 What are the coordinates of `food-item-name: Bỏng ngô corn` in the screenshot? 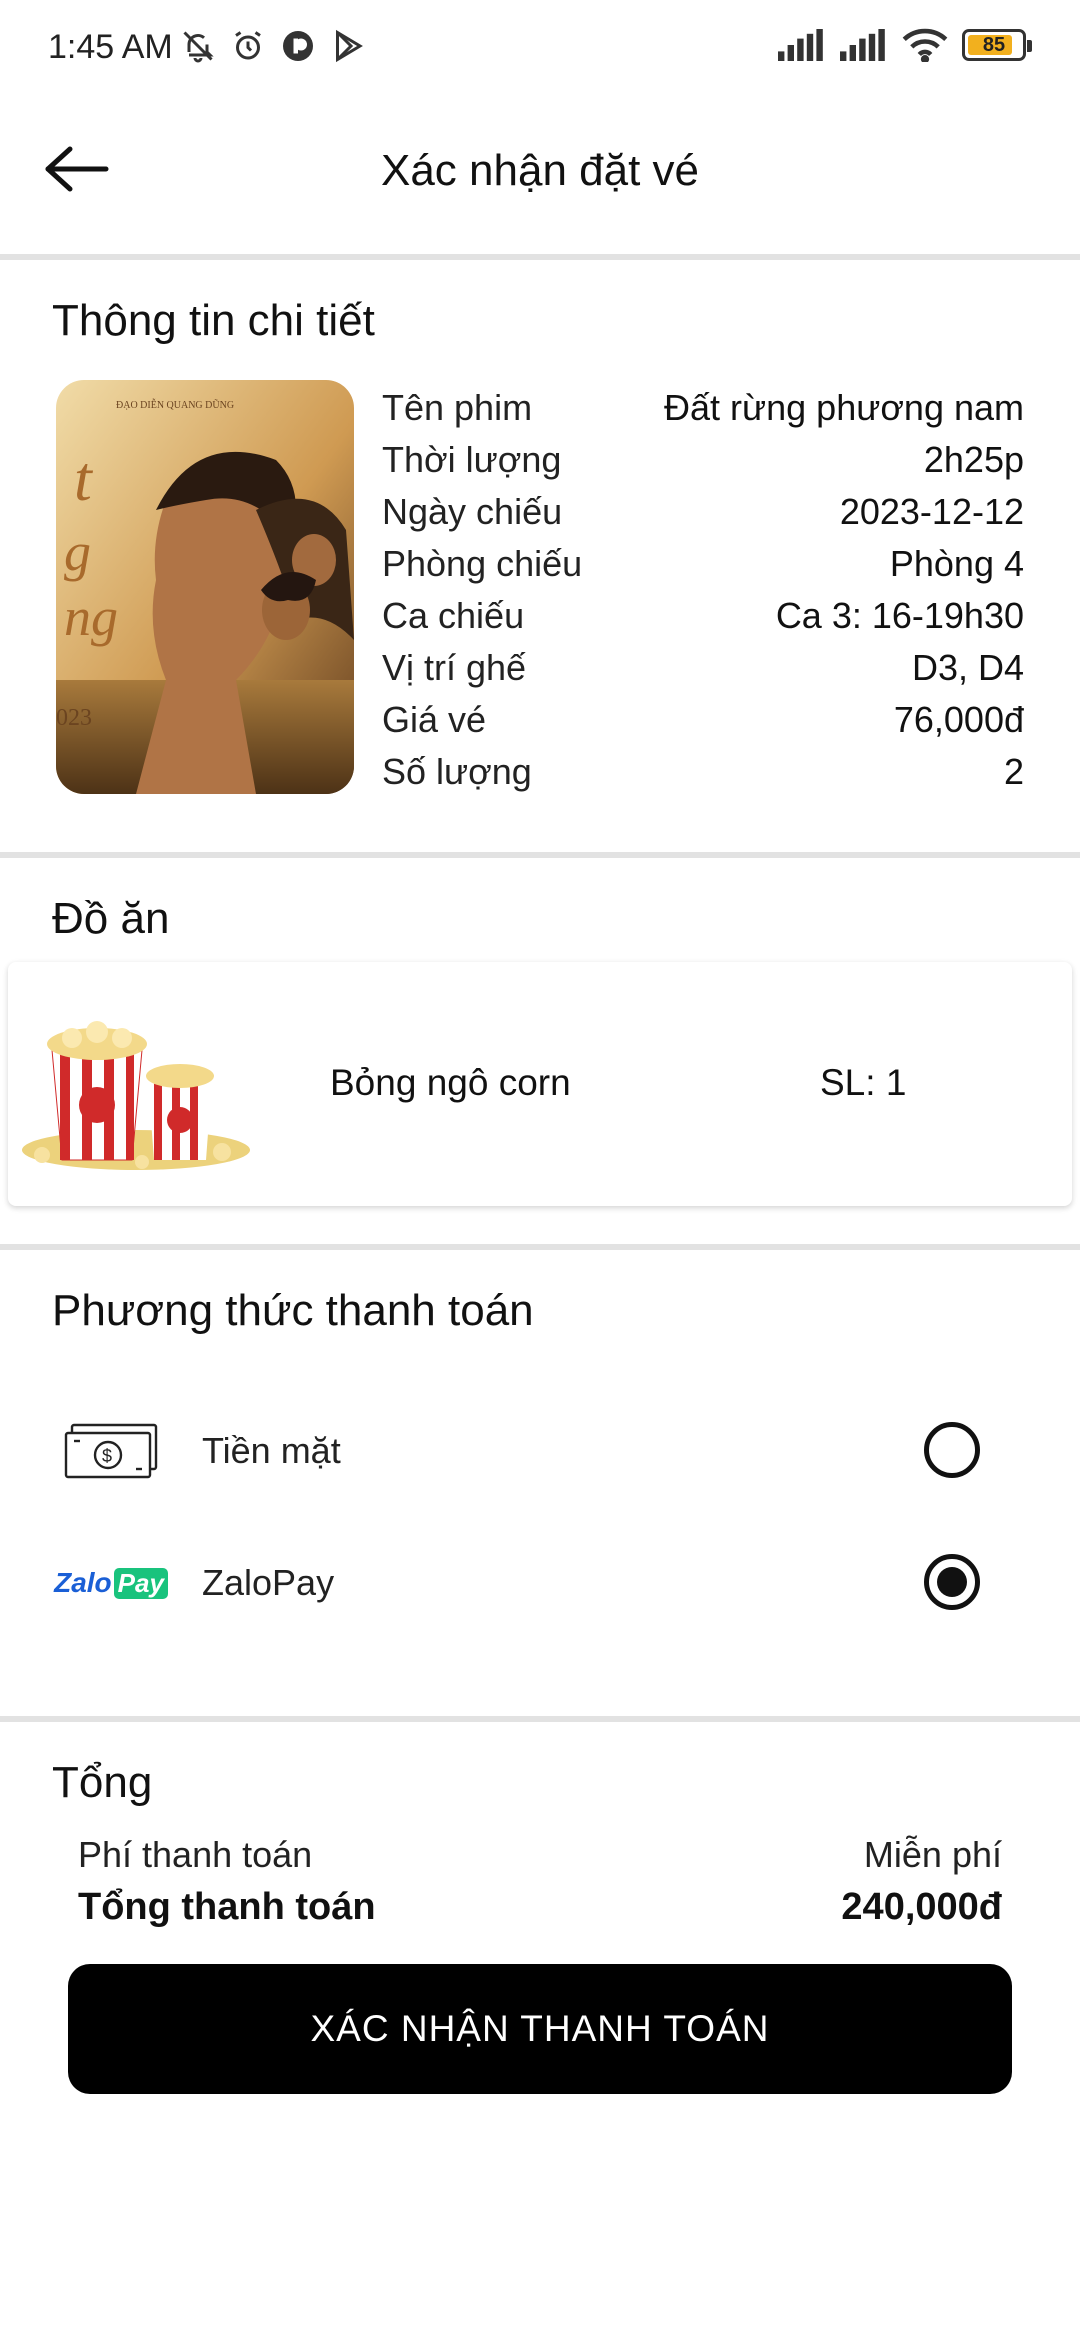 It's located at (450, 1082).